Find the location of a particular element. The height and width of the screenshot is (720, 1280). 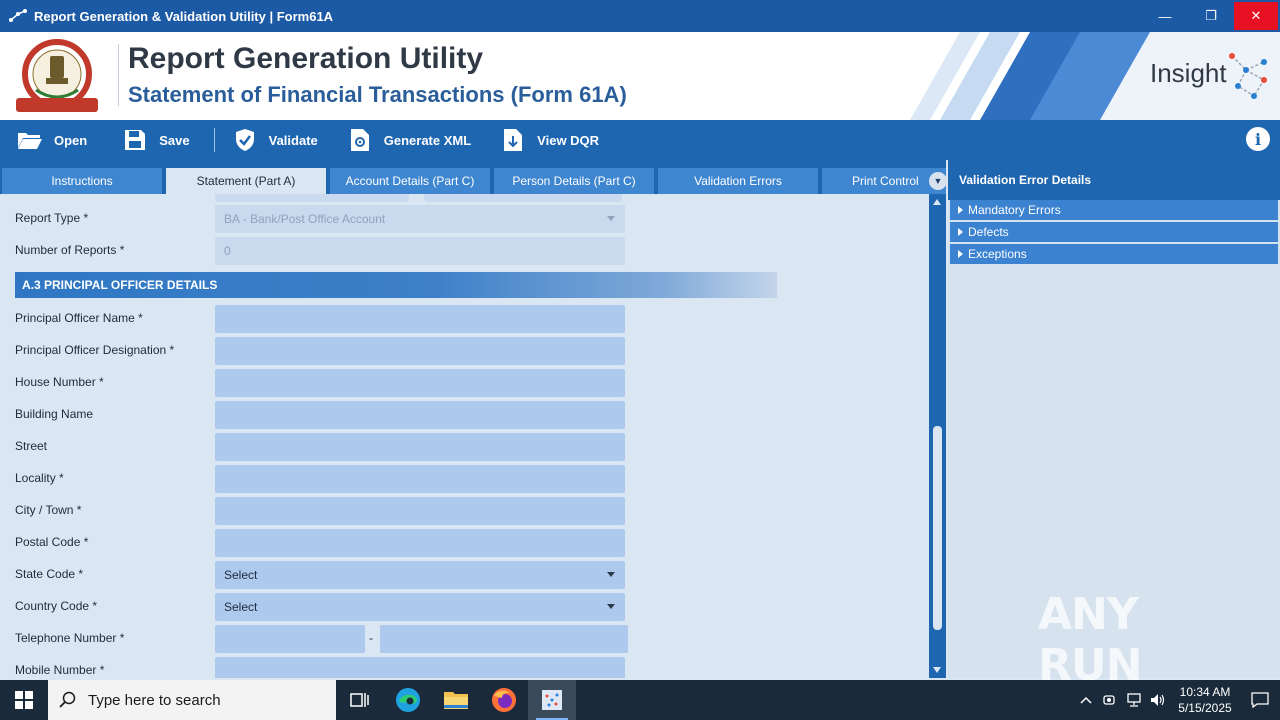

save-label: Save is located at coordinates (174, 140).